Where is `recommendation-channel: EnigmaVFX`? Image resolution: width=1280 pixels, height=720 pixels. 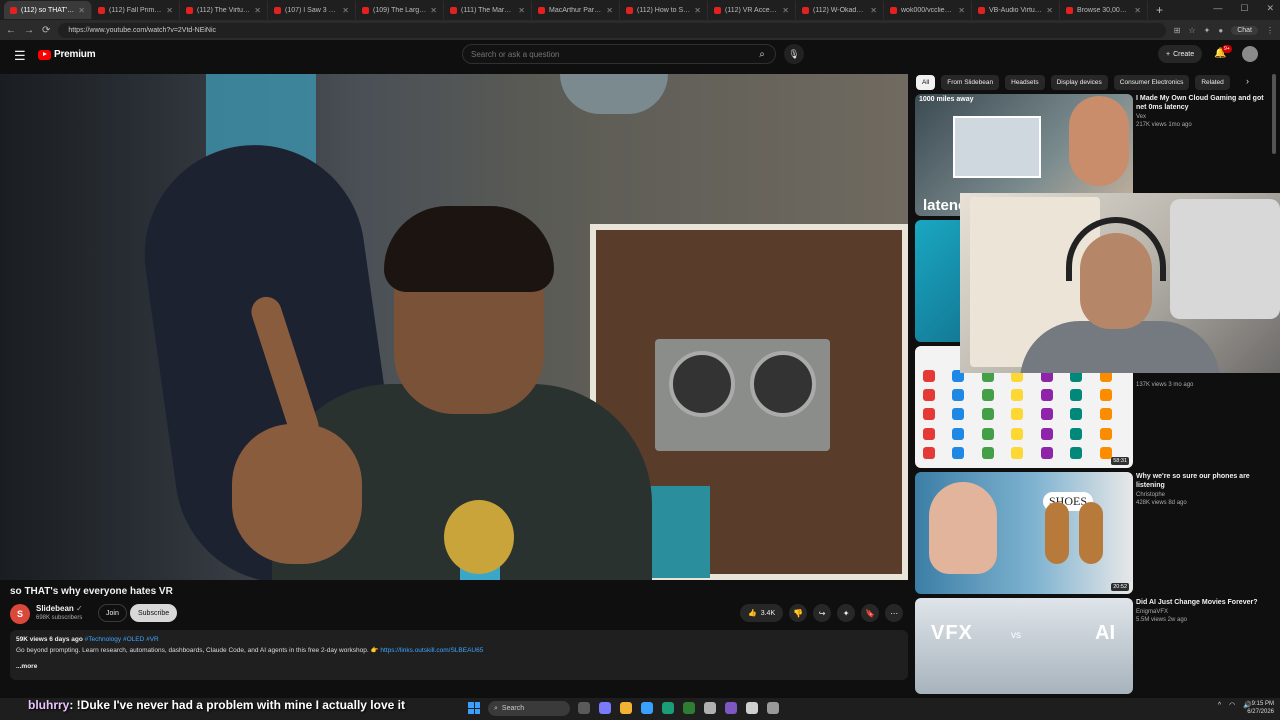
recommendation-channel: EnigmaVFX is located at coordinates (1200, 612).